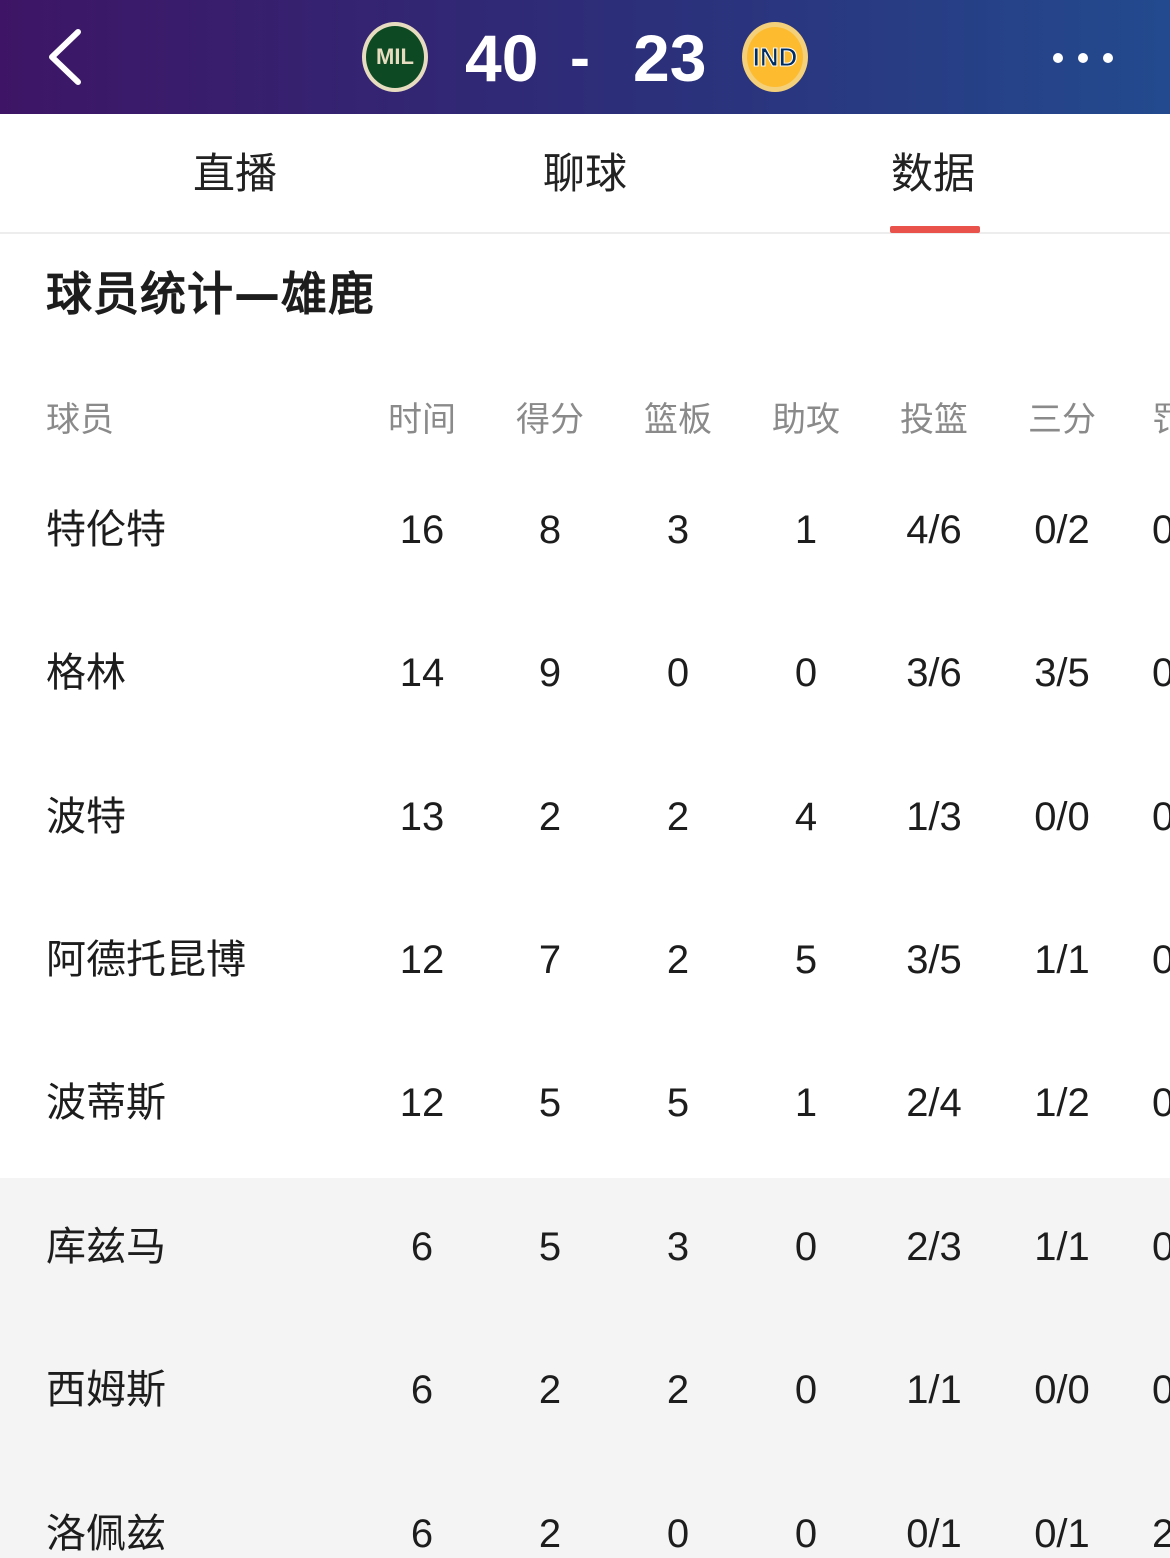 This screenshot has height=1558, width=1170. What do you see at coordinates (585, 1420) in the screenshot?
I see `table-row: 西姆斯 6 2 2 0 1/1 0/0 0` at bounding box center [585, 1420].